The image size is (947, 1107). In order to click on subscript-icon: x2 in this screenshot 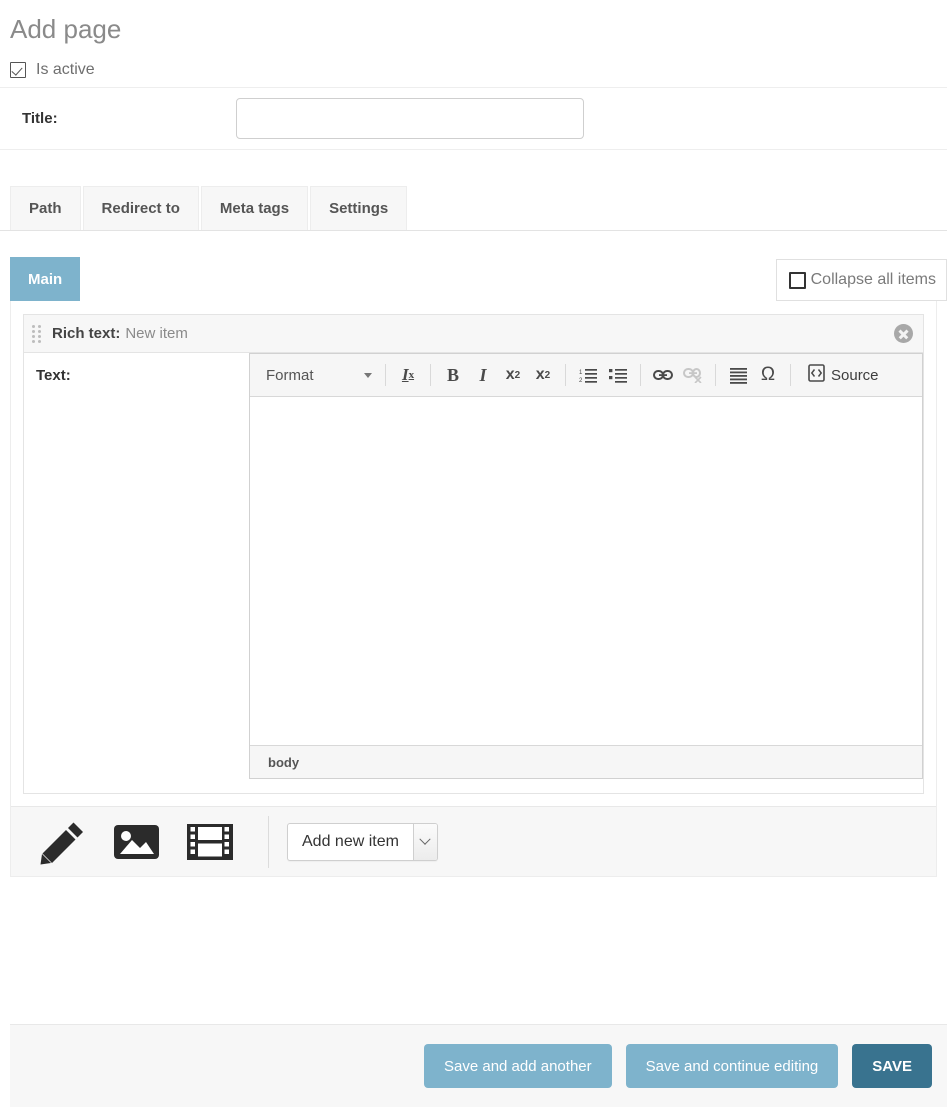, I will do `click(513, 375)`.